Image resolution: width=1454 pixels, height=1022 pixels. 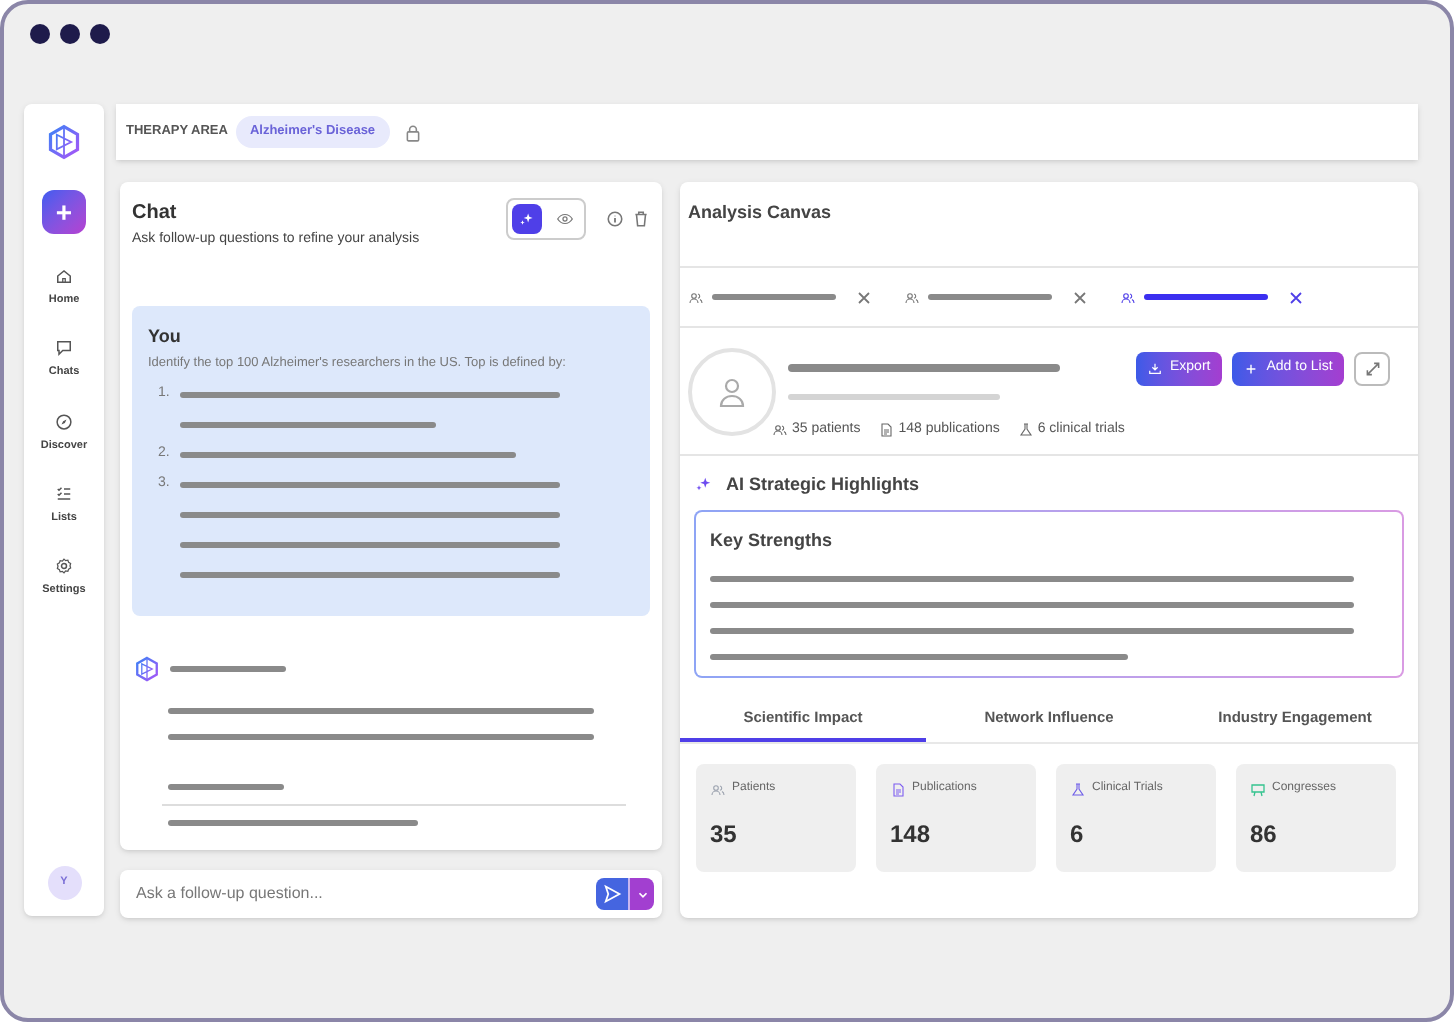 What do you see at coordinates (1078, 835) in the screenshot?
I see `metric-value: 6` at bounding box center [1078, 835].